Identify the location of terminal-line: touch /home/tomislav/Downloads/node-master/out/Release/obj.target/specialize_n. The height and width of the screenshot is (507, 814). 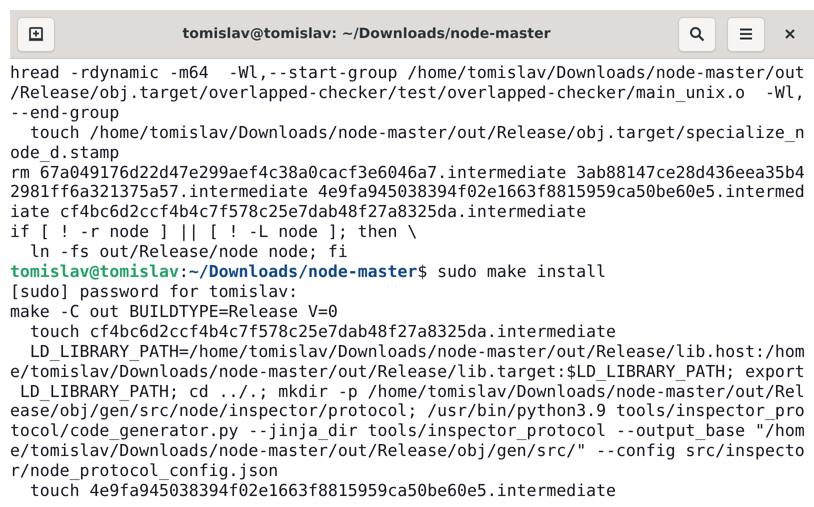
(416, 132).